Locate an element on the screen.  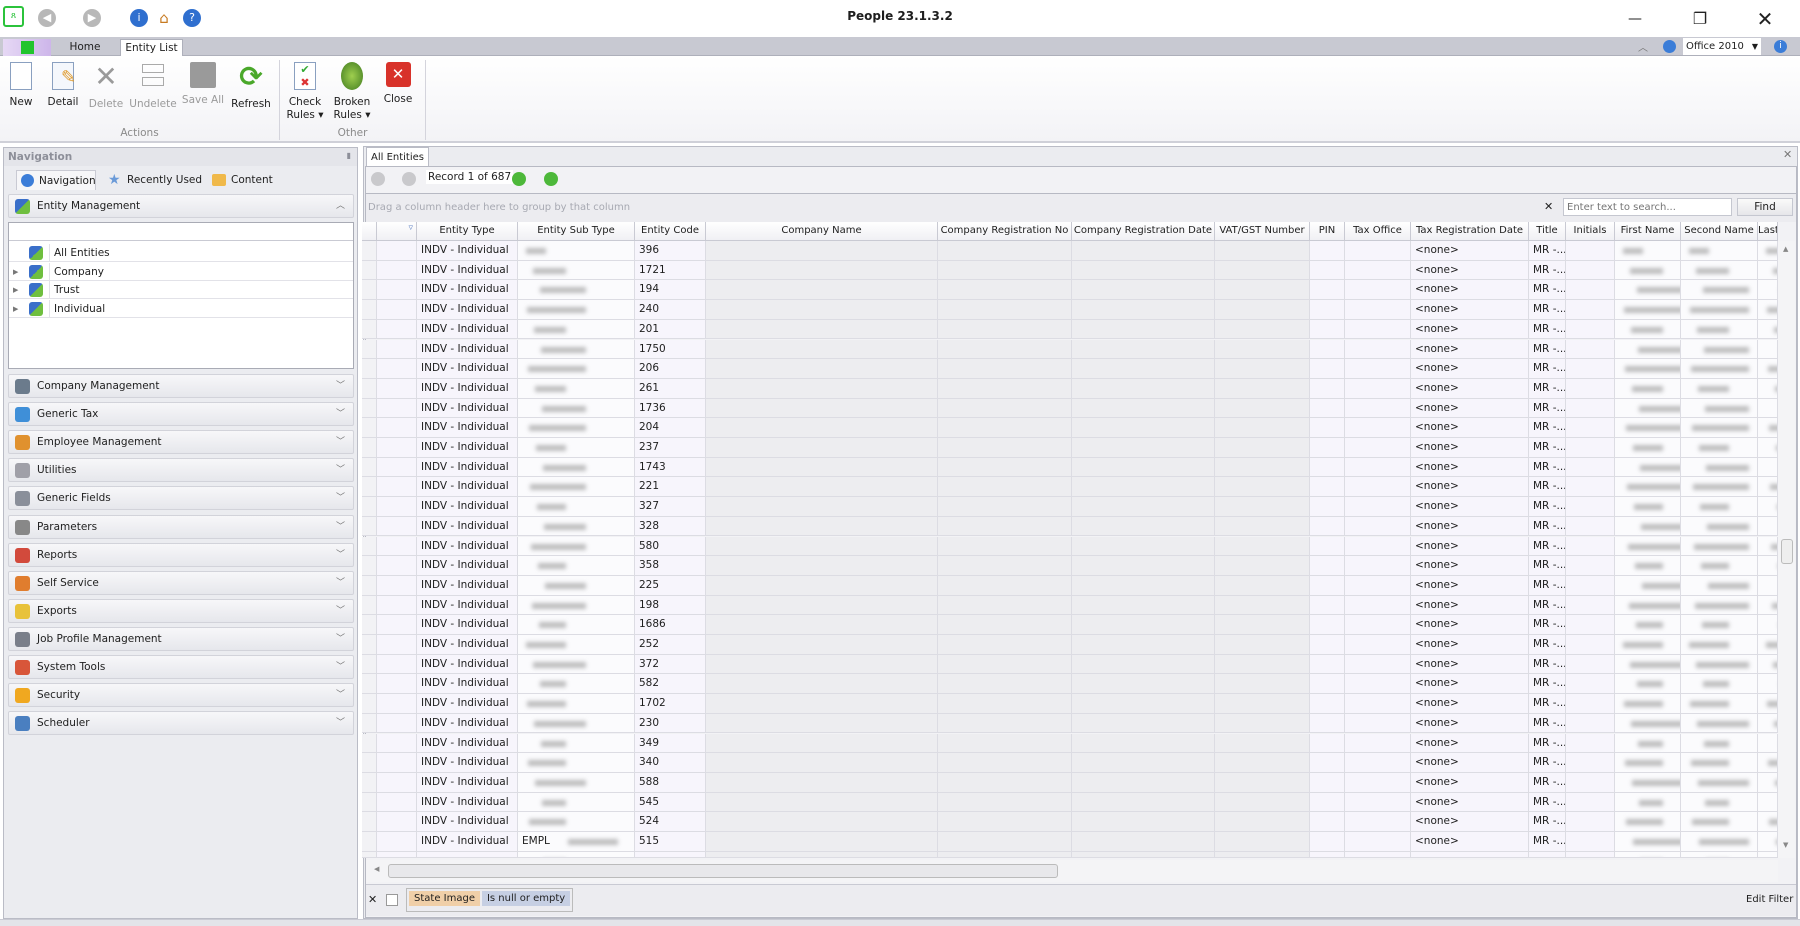
broken-rules-button: Broken Rules ▾ is located at coordinates (352, 92).